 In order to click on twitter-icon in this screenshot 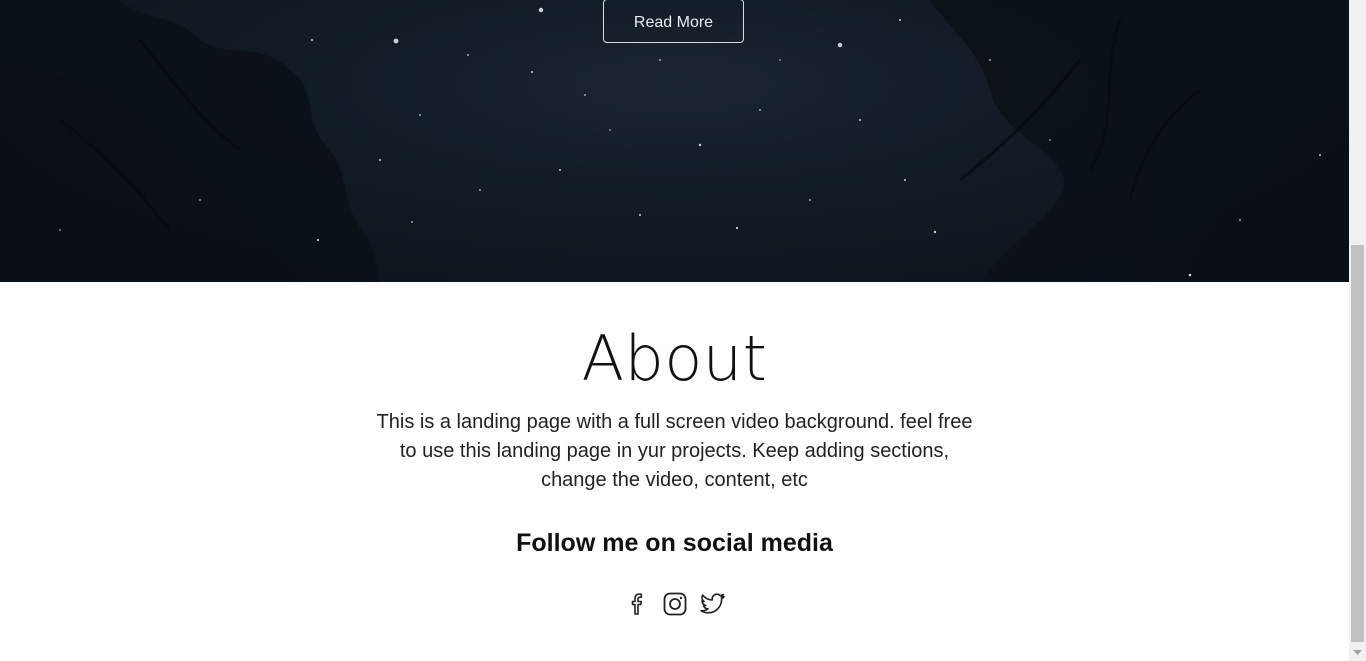, I will do `click(712, 603)`.